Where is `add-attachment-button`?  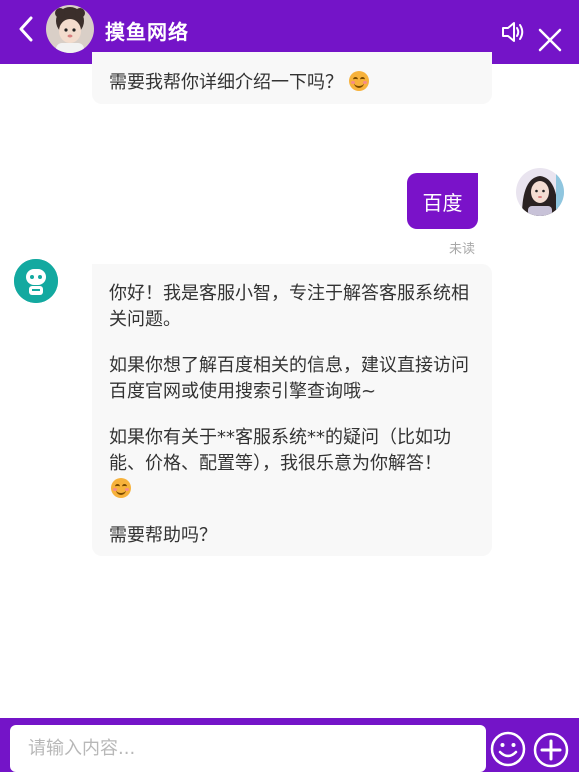 add-attachment-button is located at coordinates (551, 750).